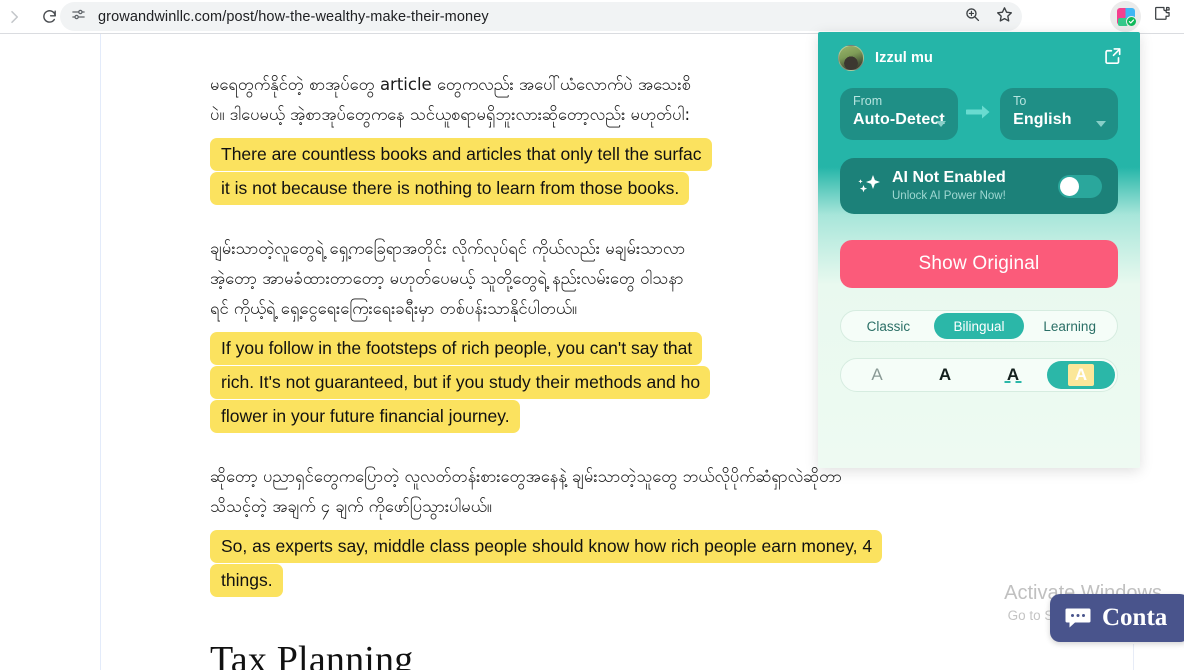  What do you see at coordinates (869, 186) in the screenshot?
I see `sparkle-icon` at bounding box center [869, 186].